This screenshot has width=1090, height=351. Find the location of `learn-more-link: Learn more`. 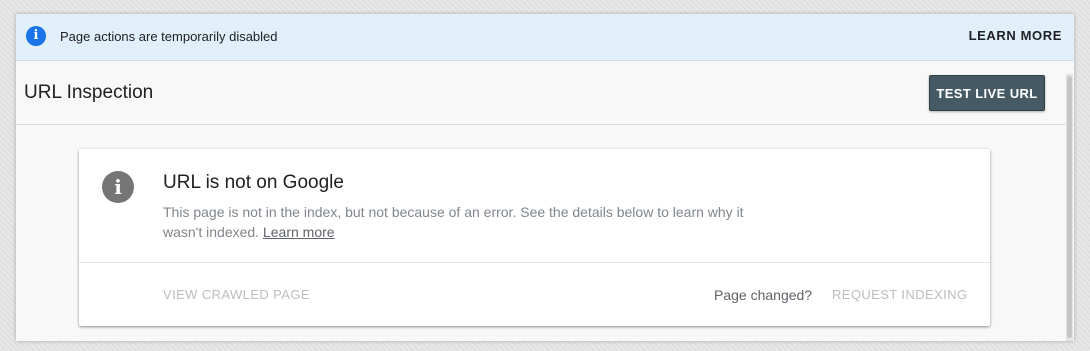

learn-more-link: Learn more is located at coordinates (299, 232).